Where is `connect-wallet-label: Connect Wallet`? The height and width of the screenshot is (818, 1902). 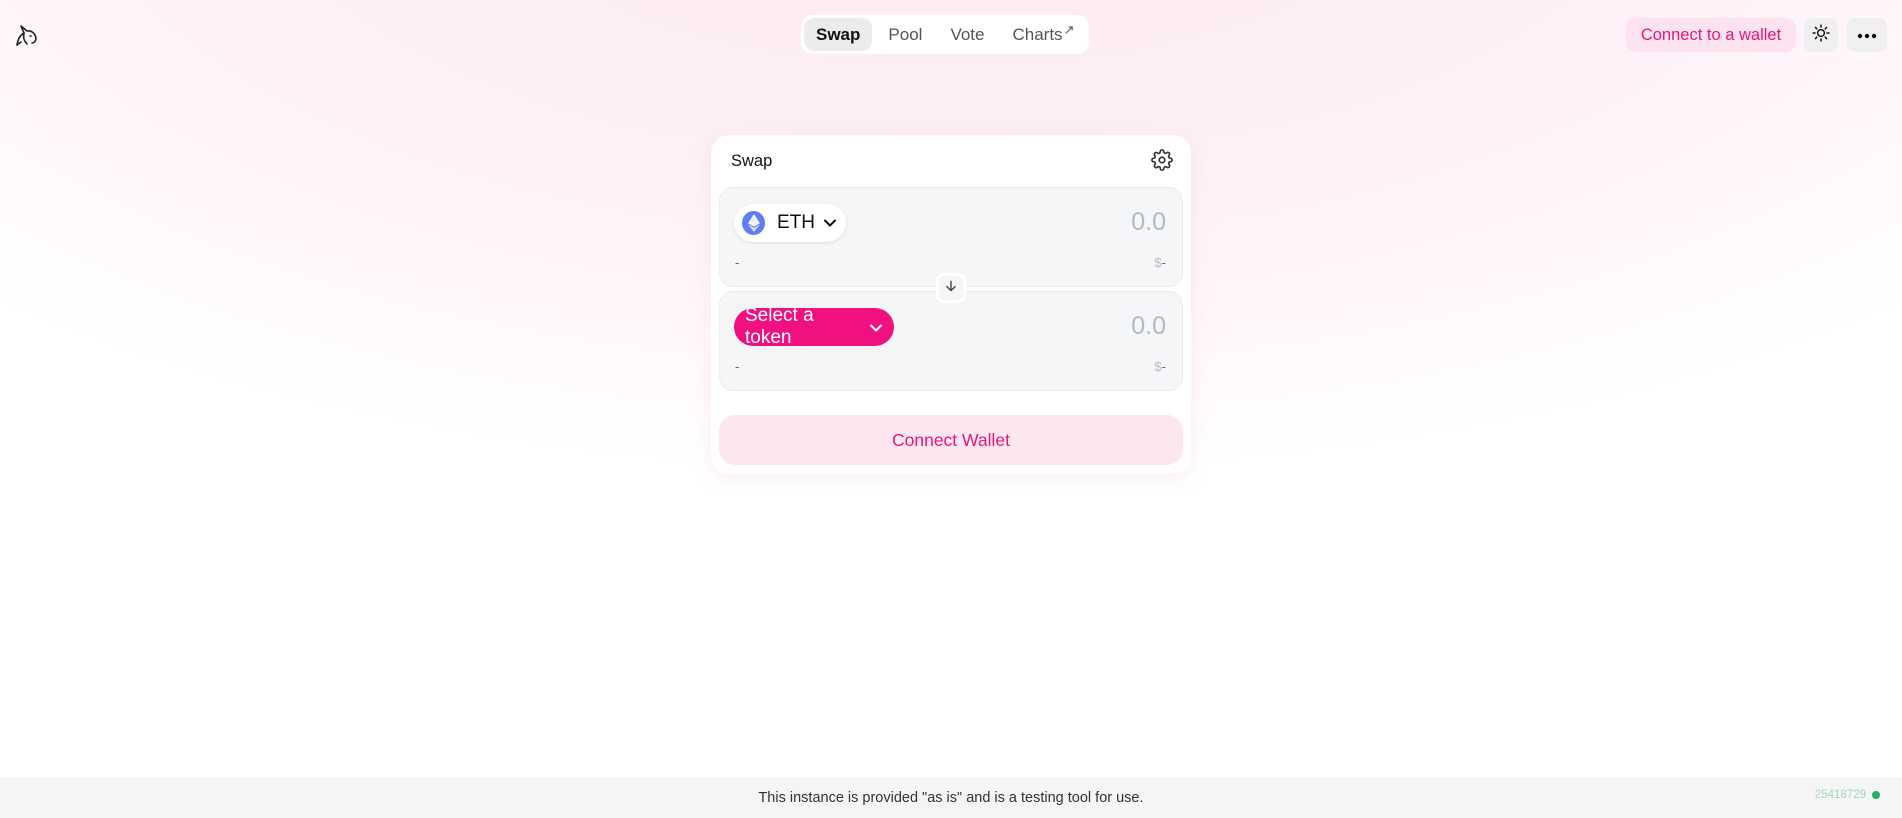 connect-wallet-label: Connect Wallet is located at coordinates (950, 439).